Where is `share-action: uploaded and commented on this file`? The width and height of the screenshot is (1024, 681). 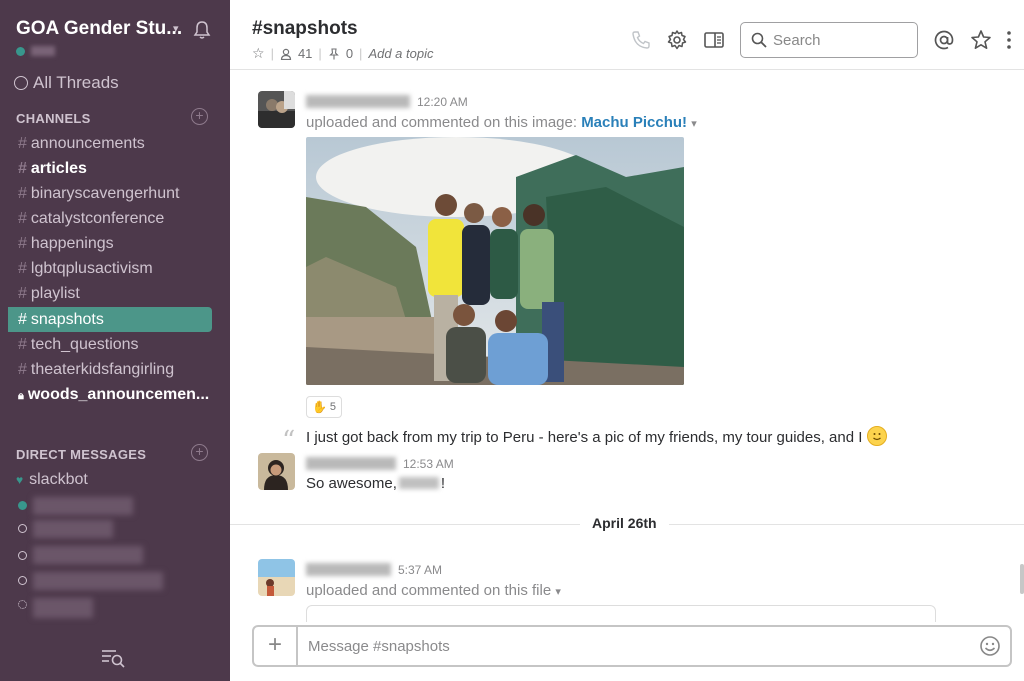
share-action: uploaded and commented on this file is located at coordinates (429, 590).